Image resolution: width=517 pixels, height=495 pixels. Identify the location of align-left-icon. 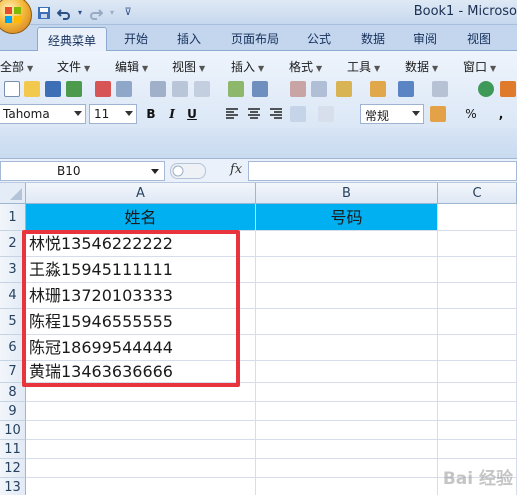
(232, 114).